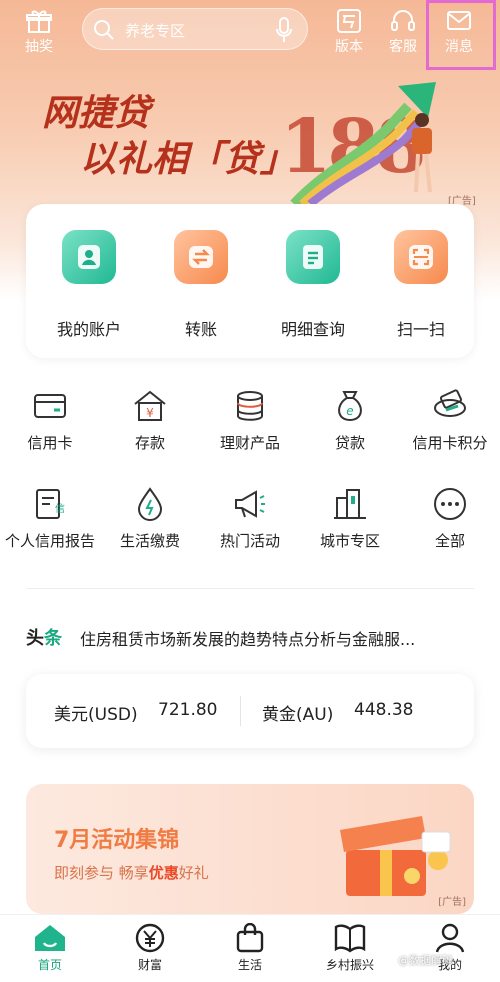  I want to click on grid-label: 热门活动, so click(249, 541).